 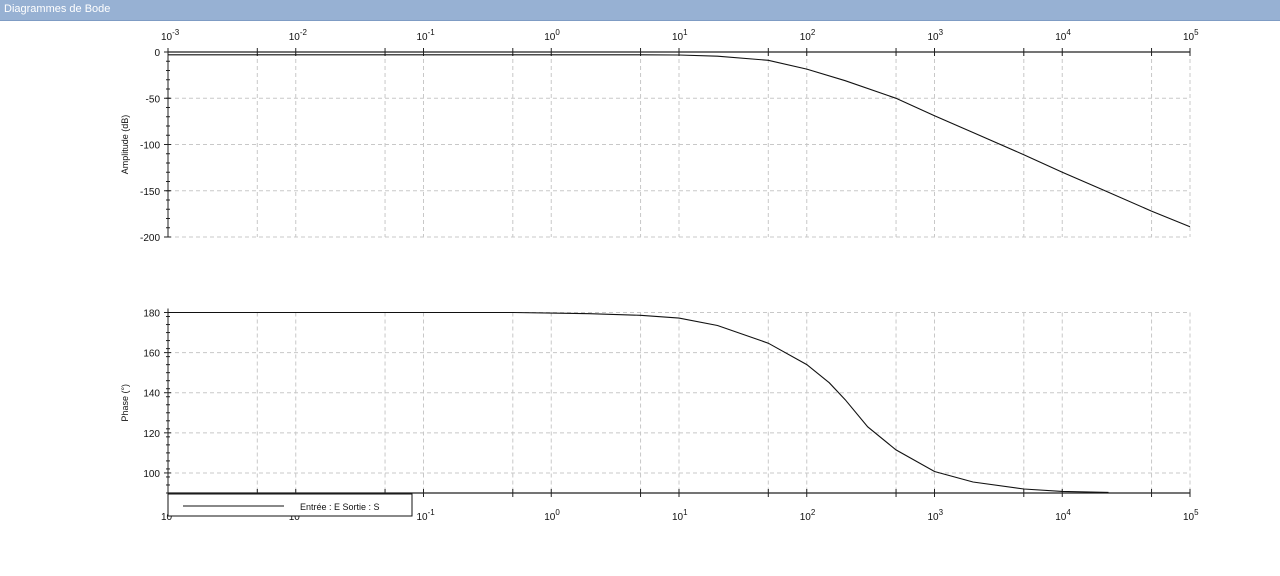 I want to click on y-tick-label: 160, so click(x=151, y=354).